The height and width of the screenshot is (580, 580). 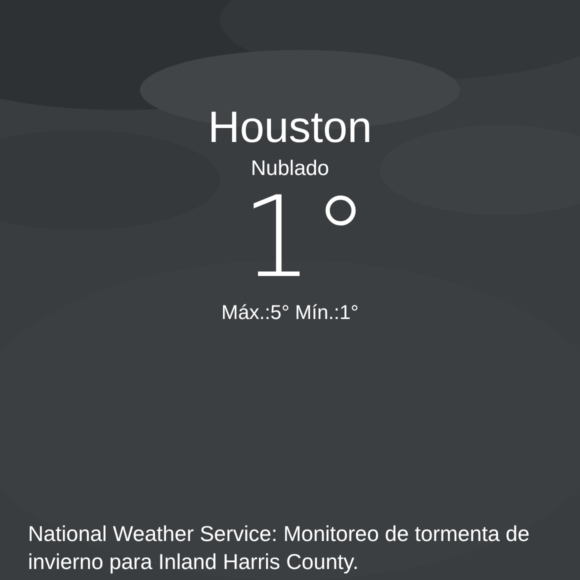 What do you see at coordinates (290, 313) in the screenshot?
I see `high-low-temperature: Máx.:5° Mín.:1°` at bounding box center [290, 313].